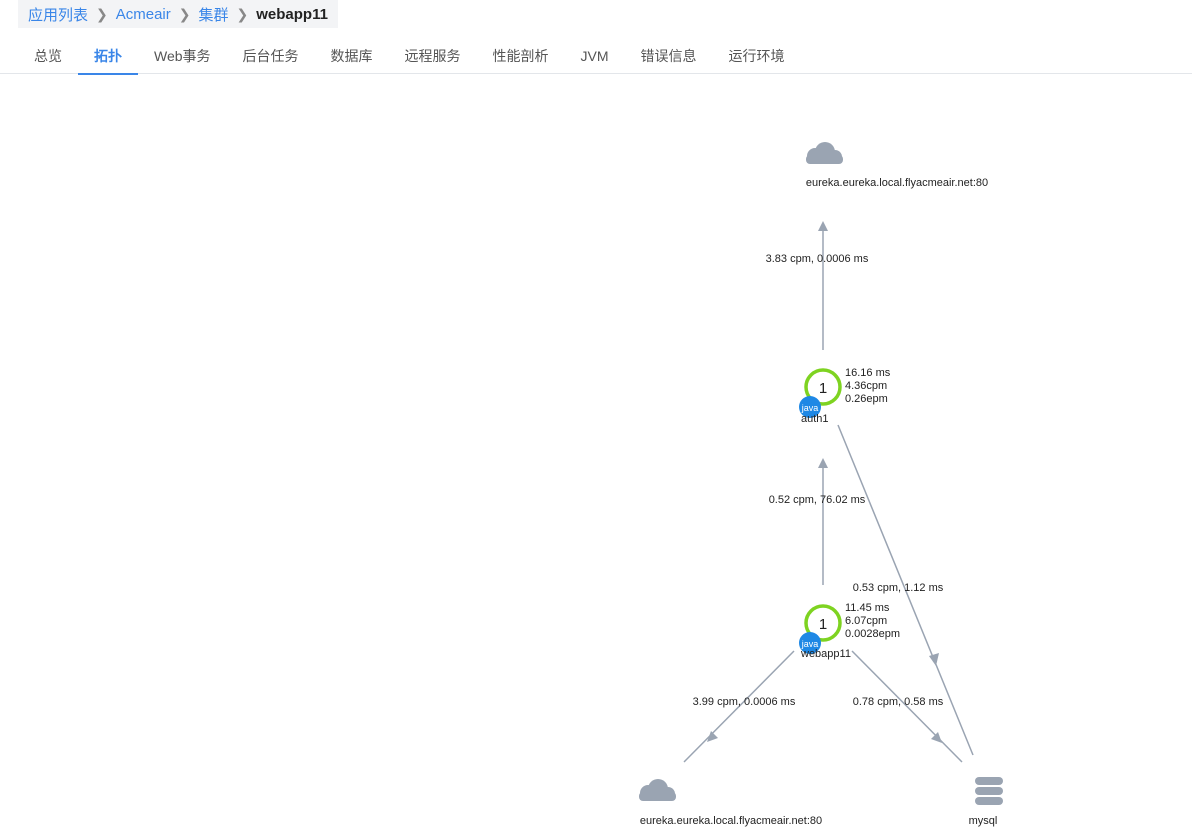  What do you see at coordinates (868, 373) in the screenshot?
I see `node-metric: 16.16 ms` at bounding box center [868, 373].